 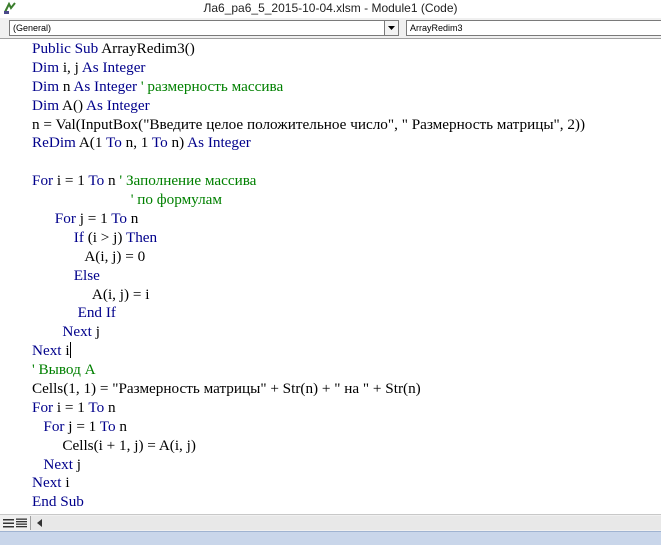 I want to click on code-line: ' Вывод А, so click(x=308, y=370).